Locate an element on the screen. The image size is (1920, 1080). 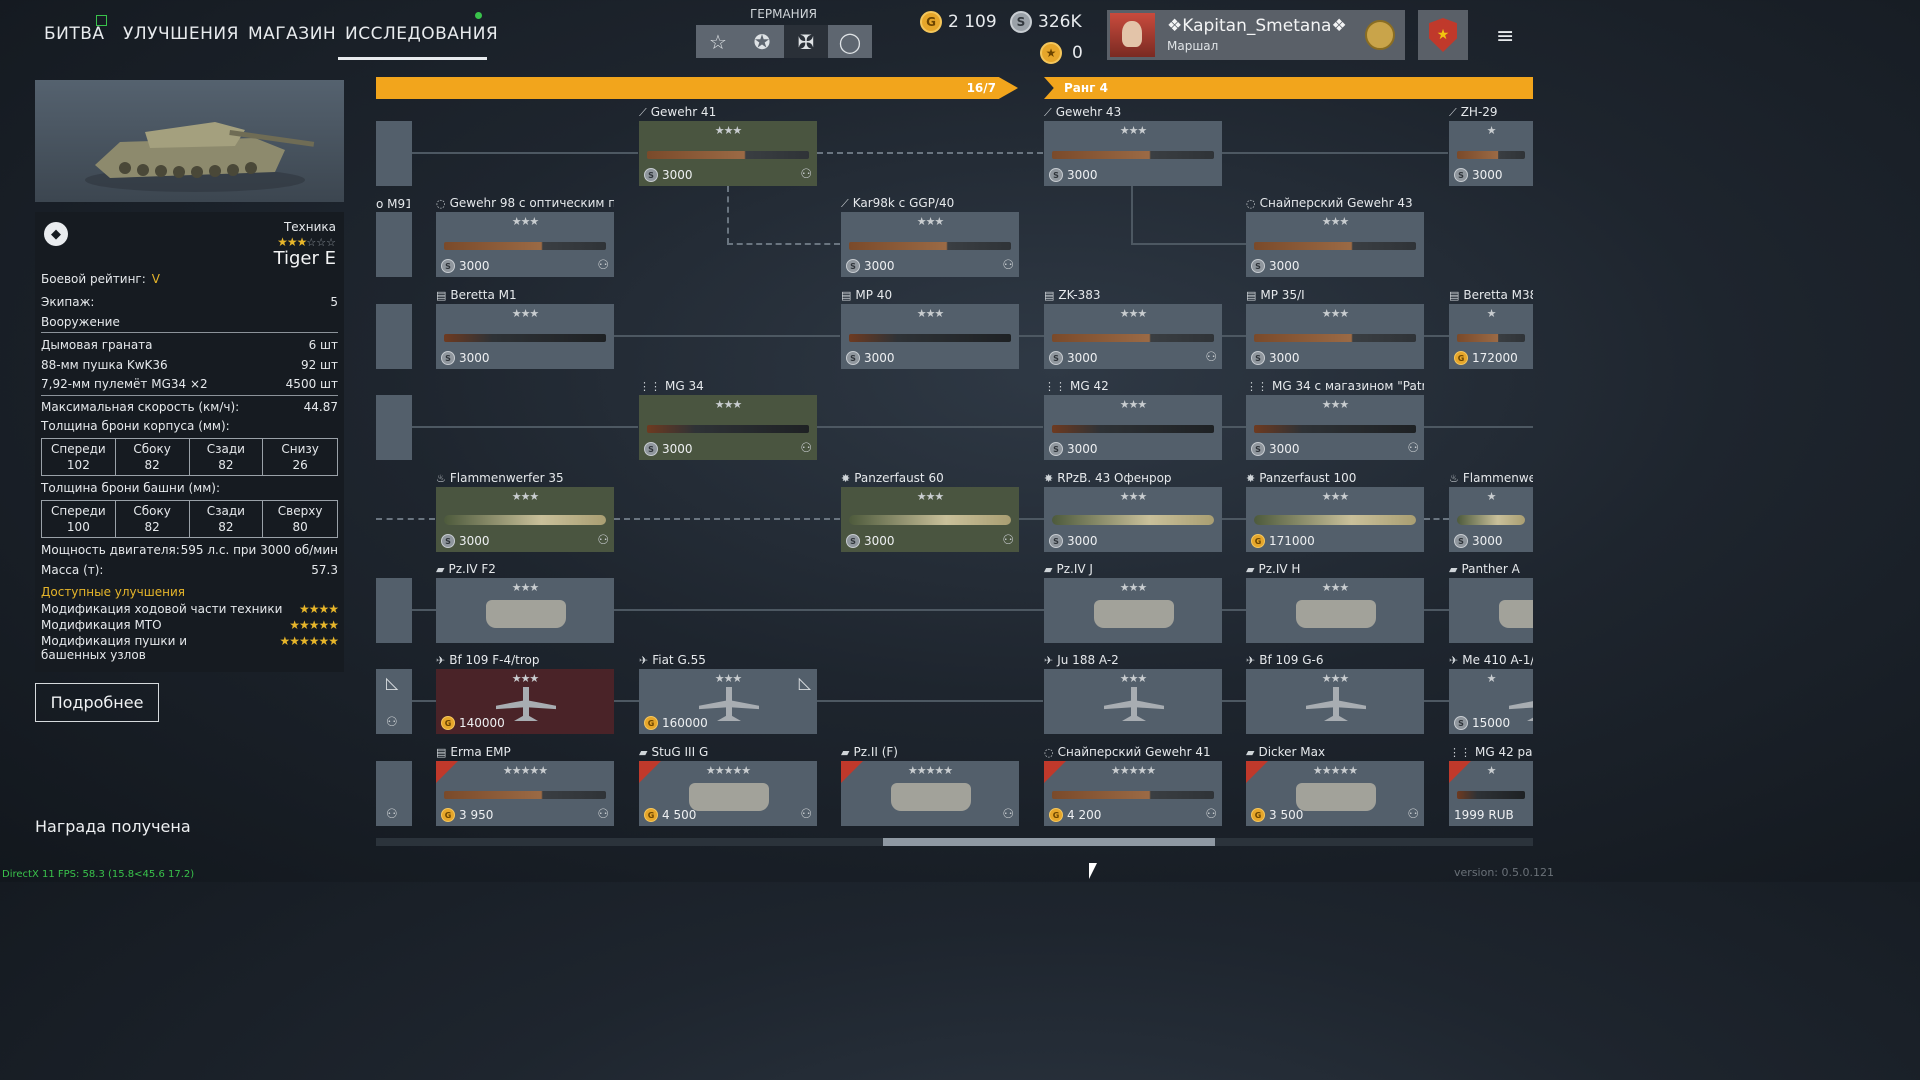
card-price-value: 15000 is located at coordinates (1491, 723).